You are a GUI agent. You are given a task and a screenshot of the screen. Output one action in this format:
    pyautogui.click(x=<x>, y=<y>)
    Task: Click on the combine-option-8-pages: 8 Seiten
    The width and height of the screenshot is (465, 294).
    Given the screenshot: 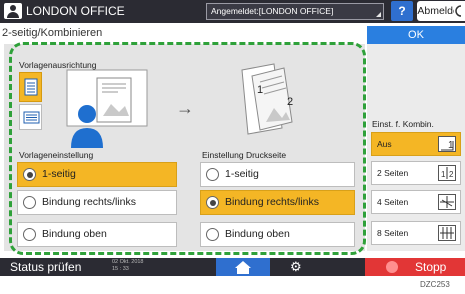 What is the action you would take?
    pyautogui.click(x=416, y=233)
    